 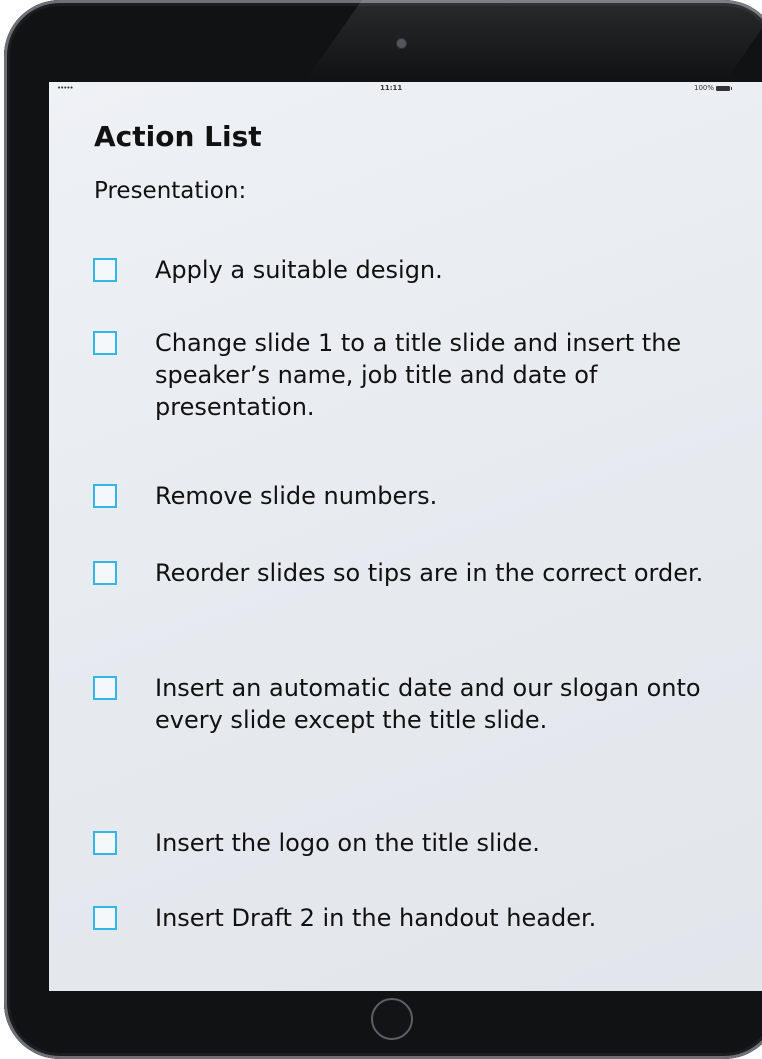 I want to click on front-camera-icon, so click(x=401, y=43).